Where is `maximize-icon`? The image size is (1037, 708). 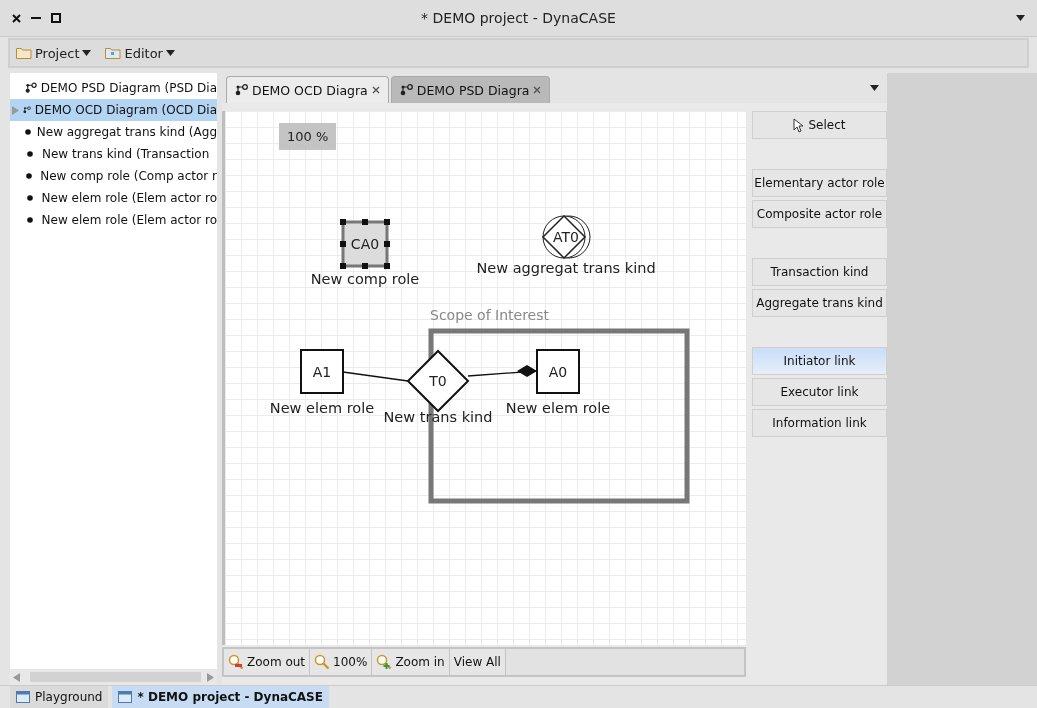 maximize-icon is located at coordinates (56, 18).